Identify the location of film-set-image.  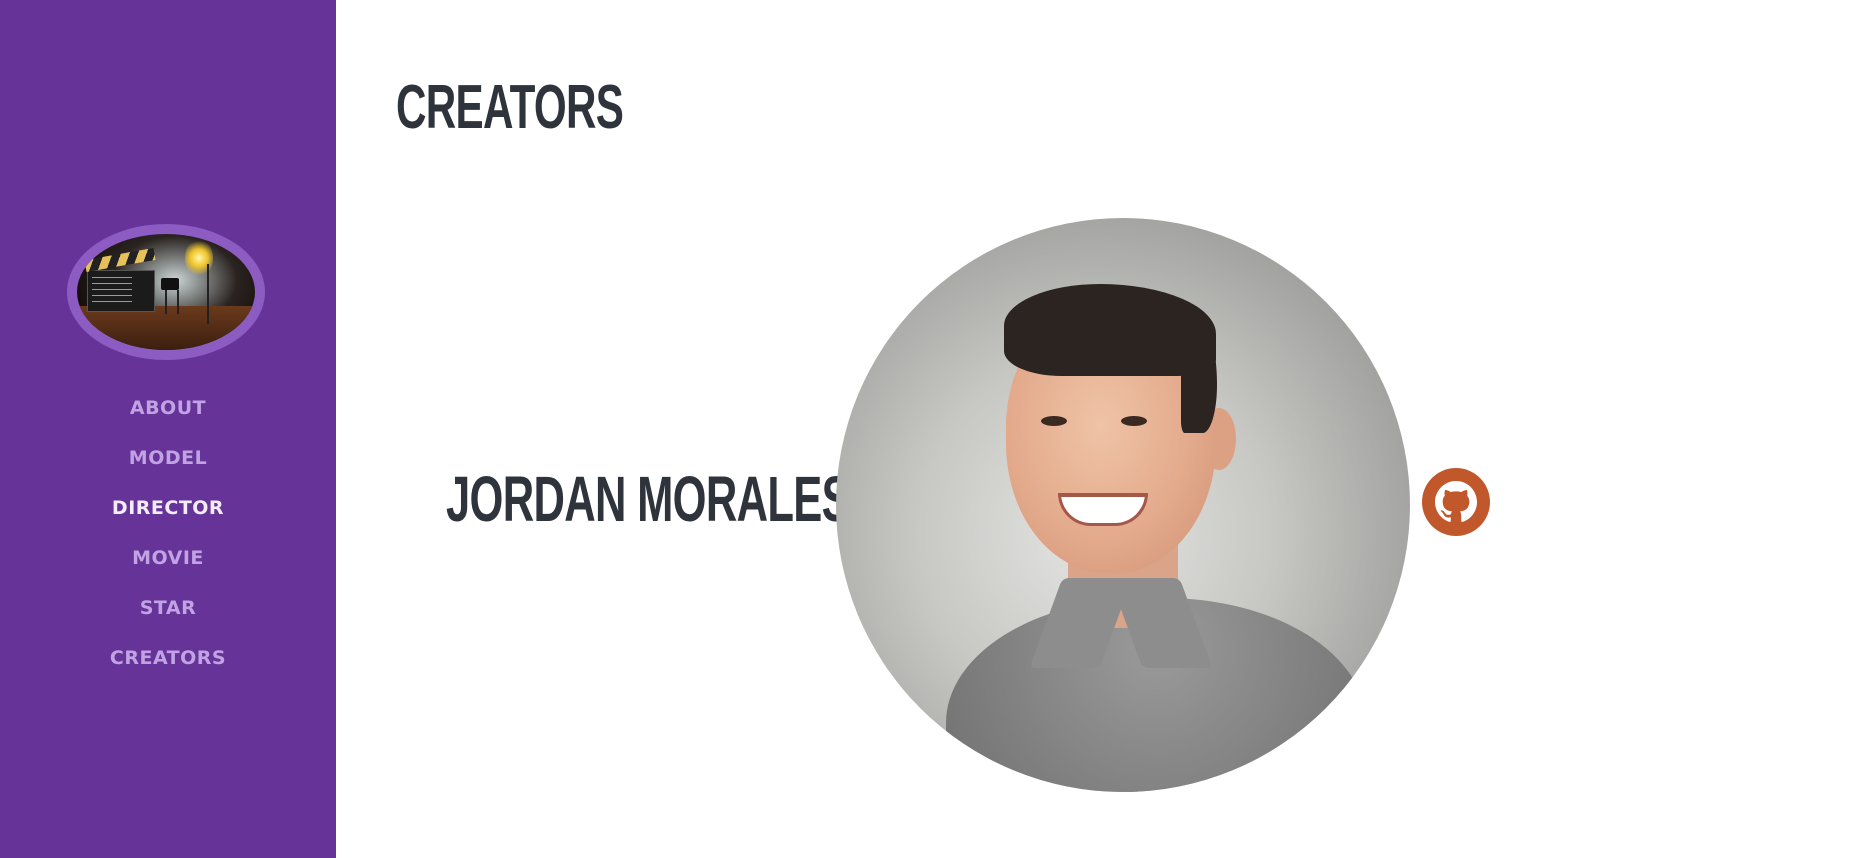
(166, 292).